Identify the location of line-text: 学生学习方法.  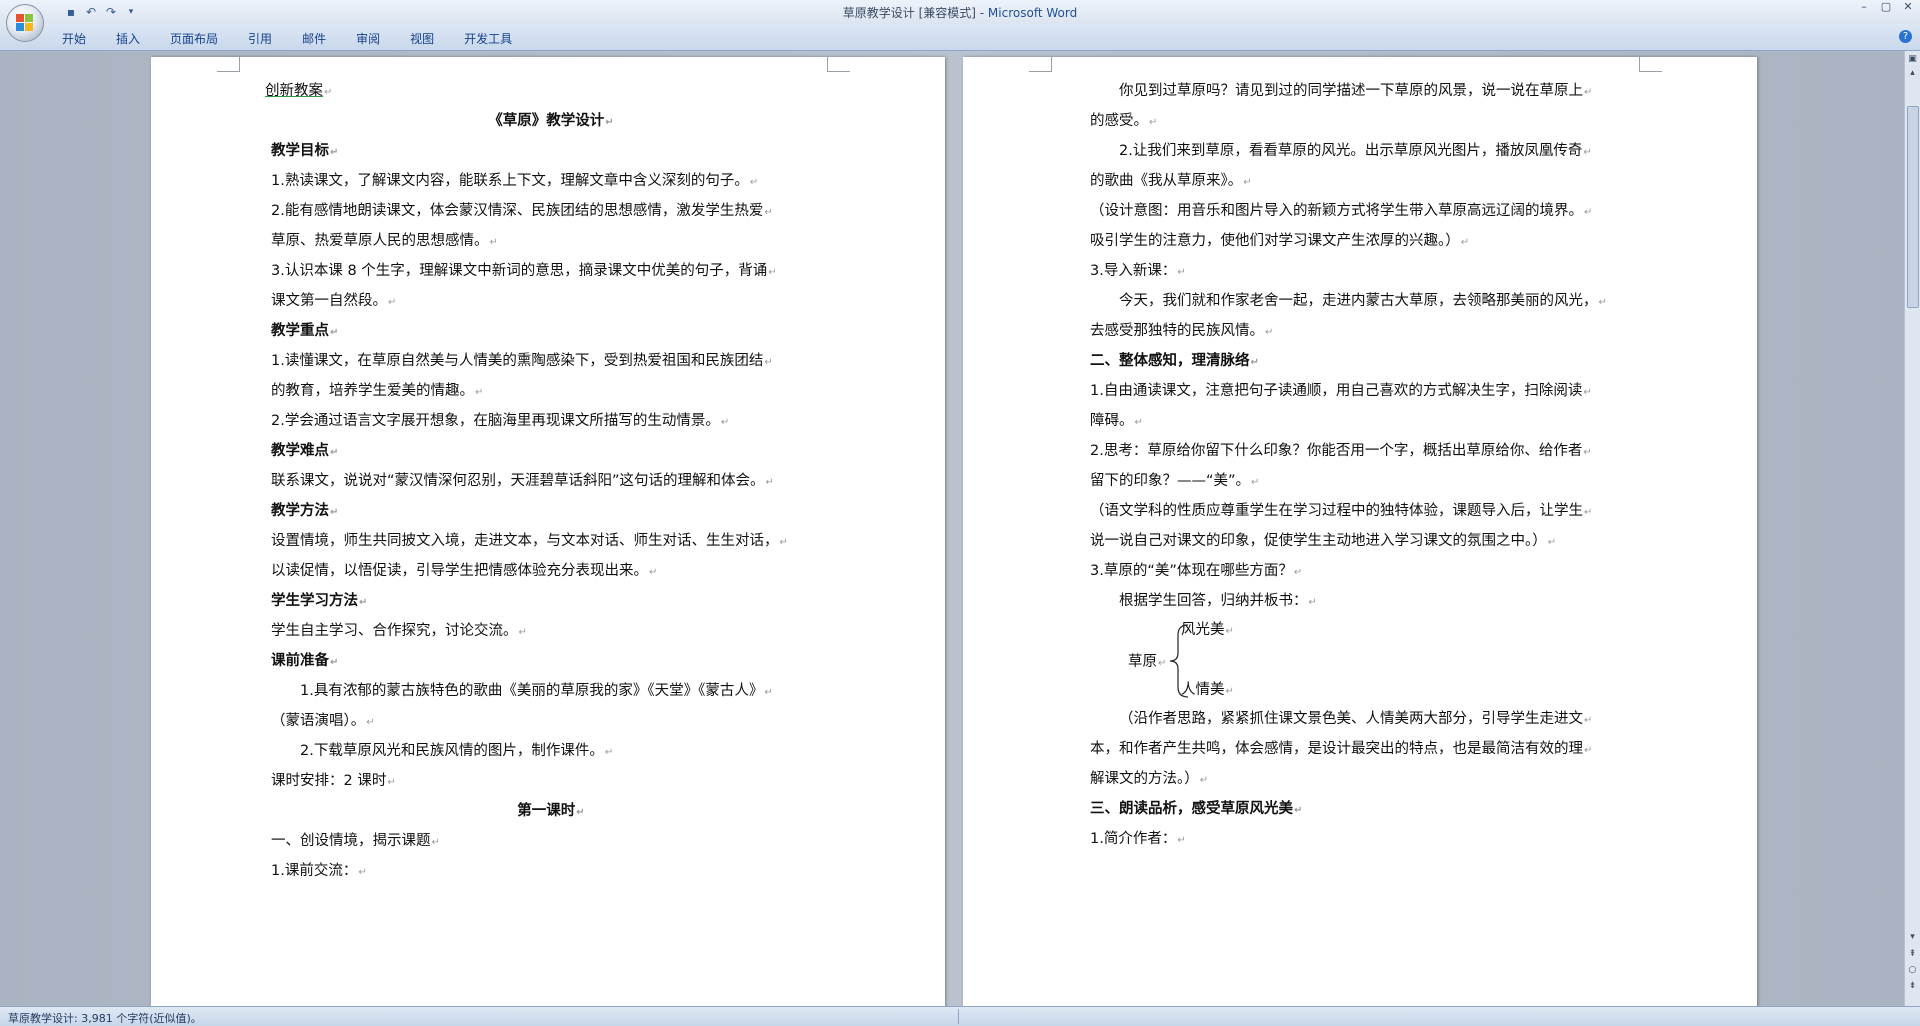
(314, 601).